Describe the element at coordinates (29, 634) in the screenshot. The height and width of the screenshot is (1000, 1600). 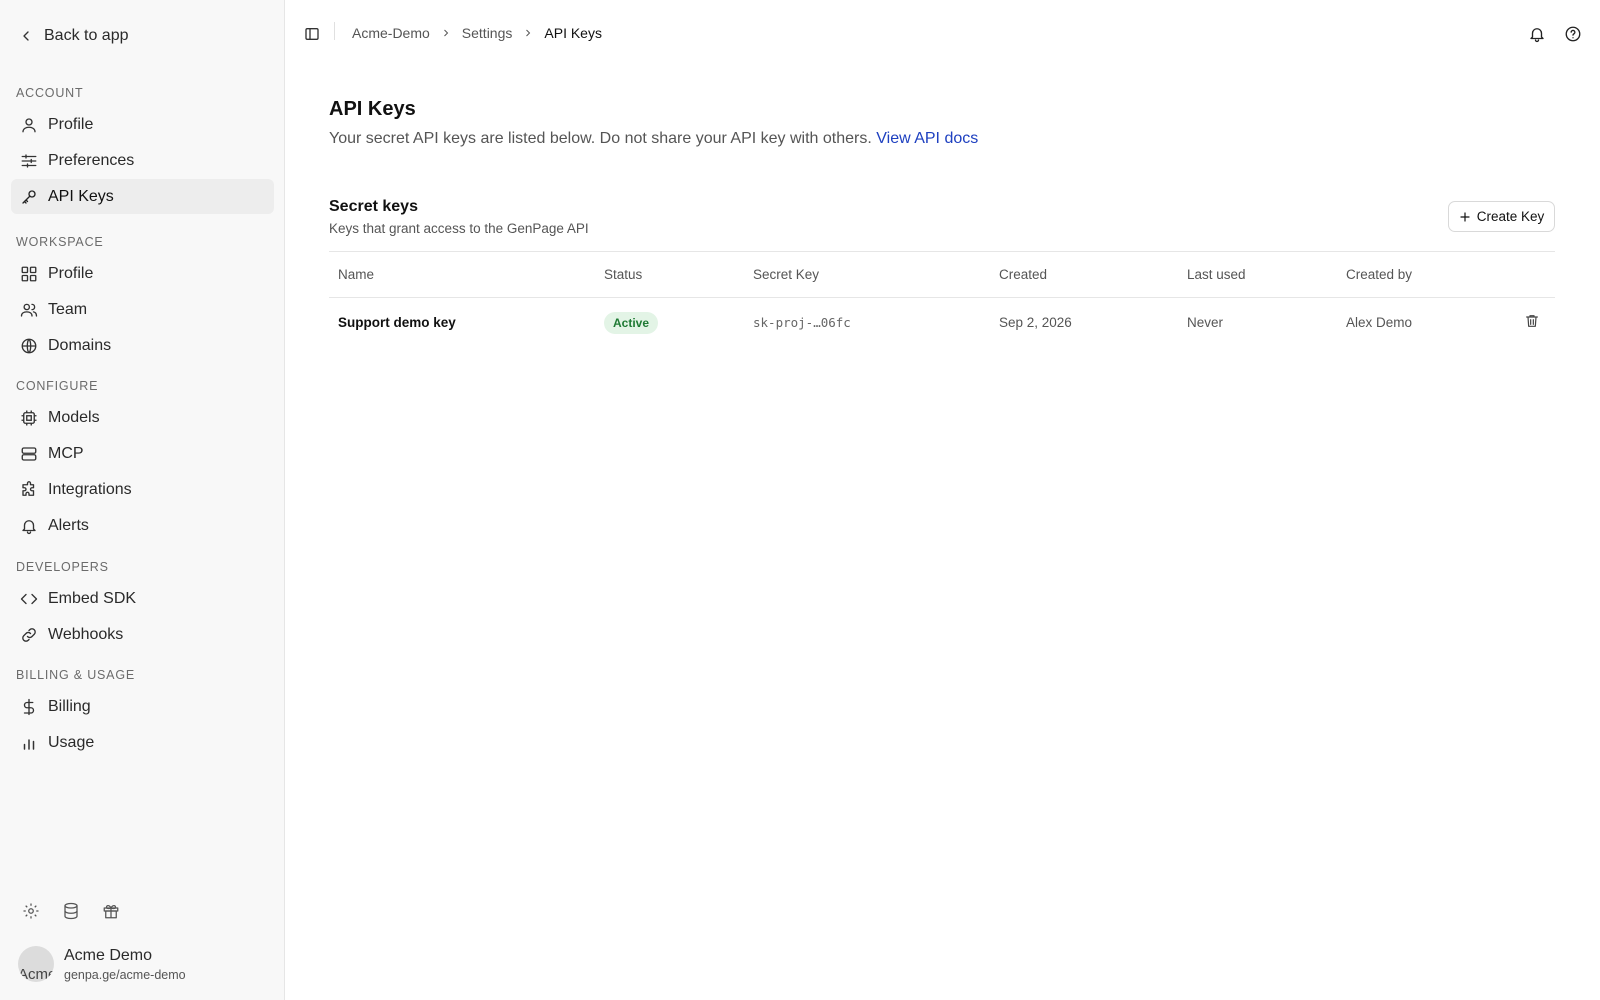
I see `link-icon` at that location.